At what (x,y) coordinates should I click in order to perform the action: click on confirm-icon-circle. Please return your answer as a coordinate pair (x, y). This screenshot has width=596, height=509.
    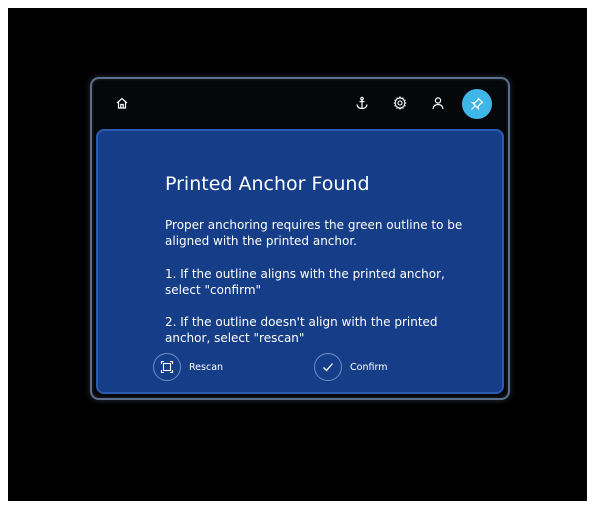
    Looking at the image, I should click on (328, 367).